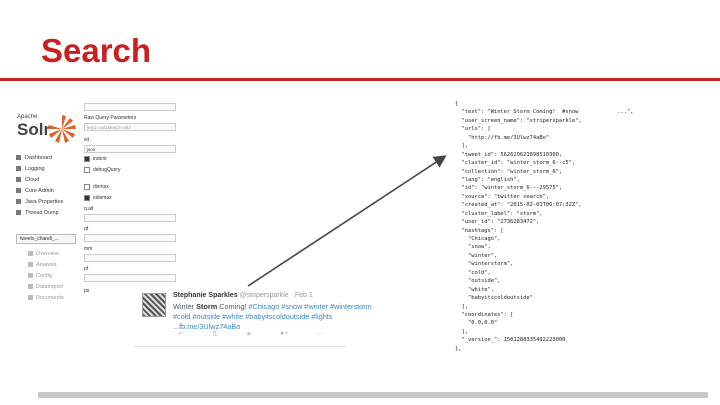 The image size is (720, 405). I want to click on arrow-connector, so click(347, 221).